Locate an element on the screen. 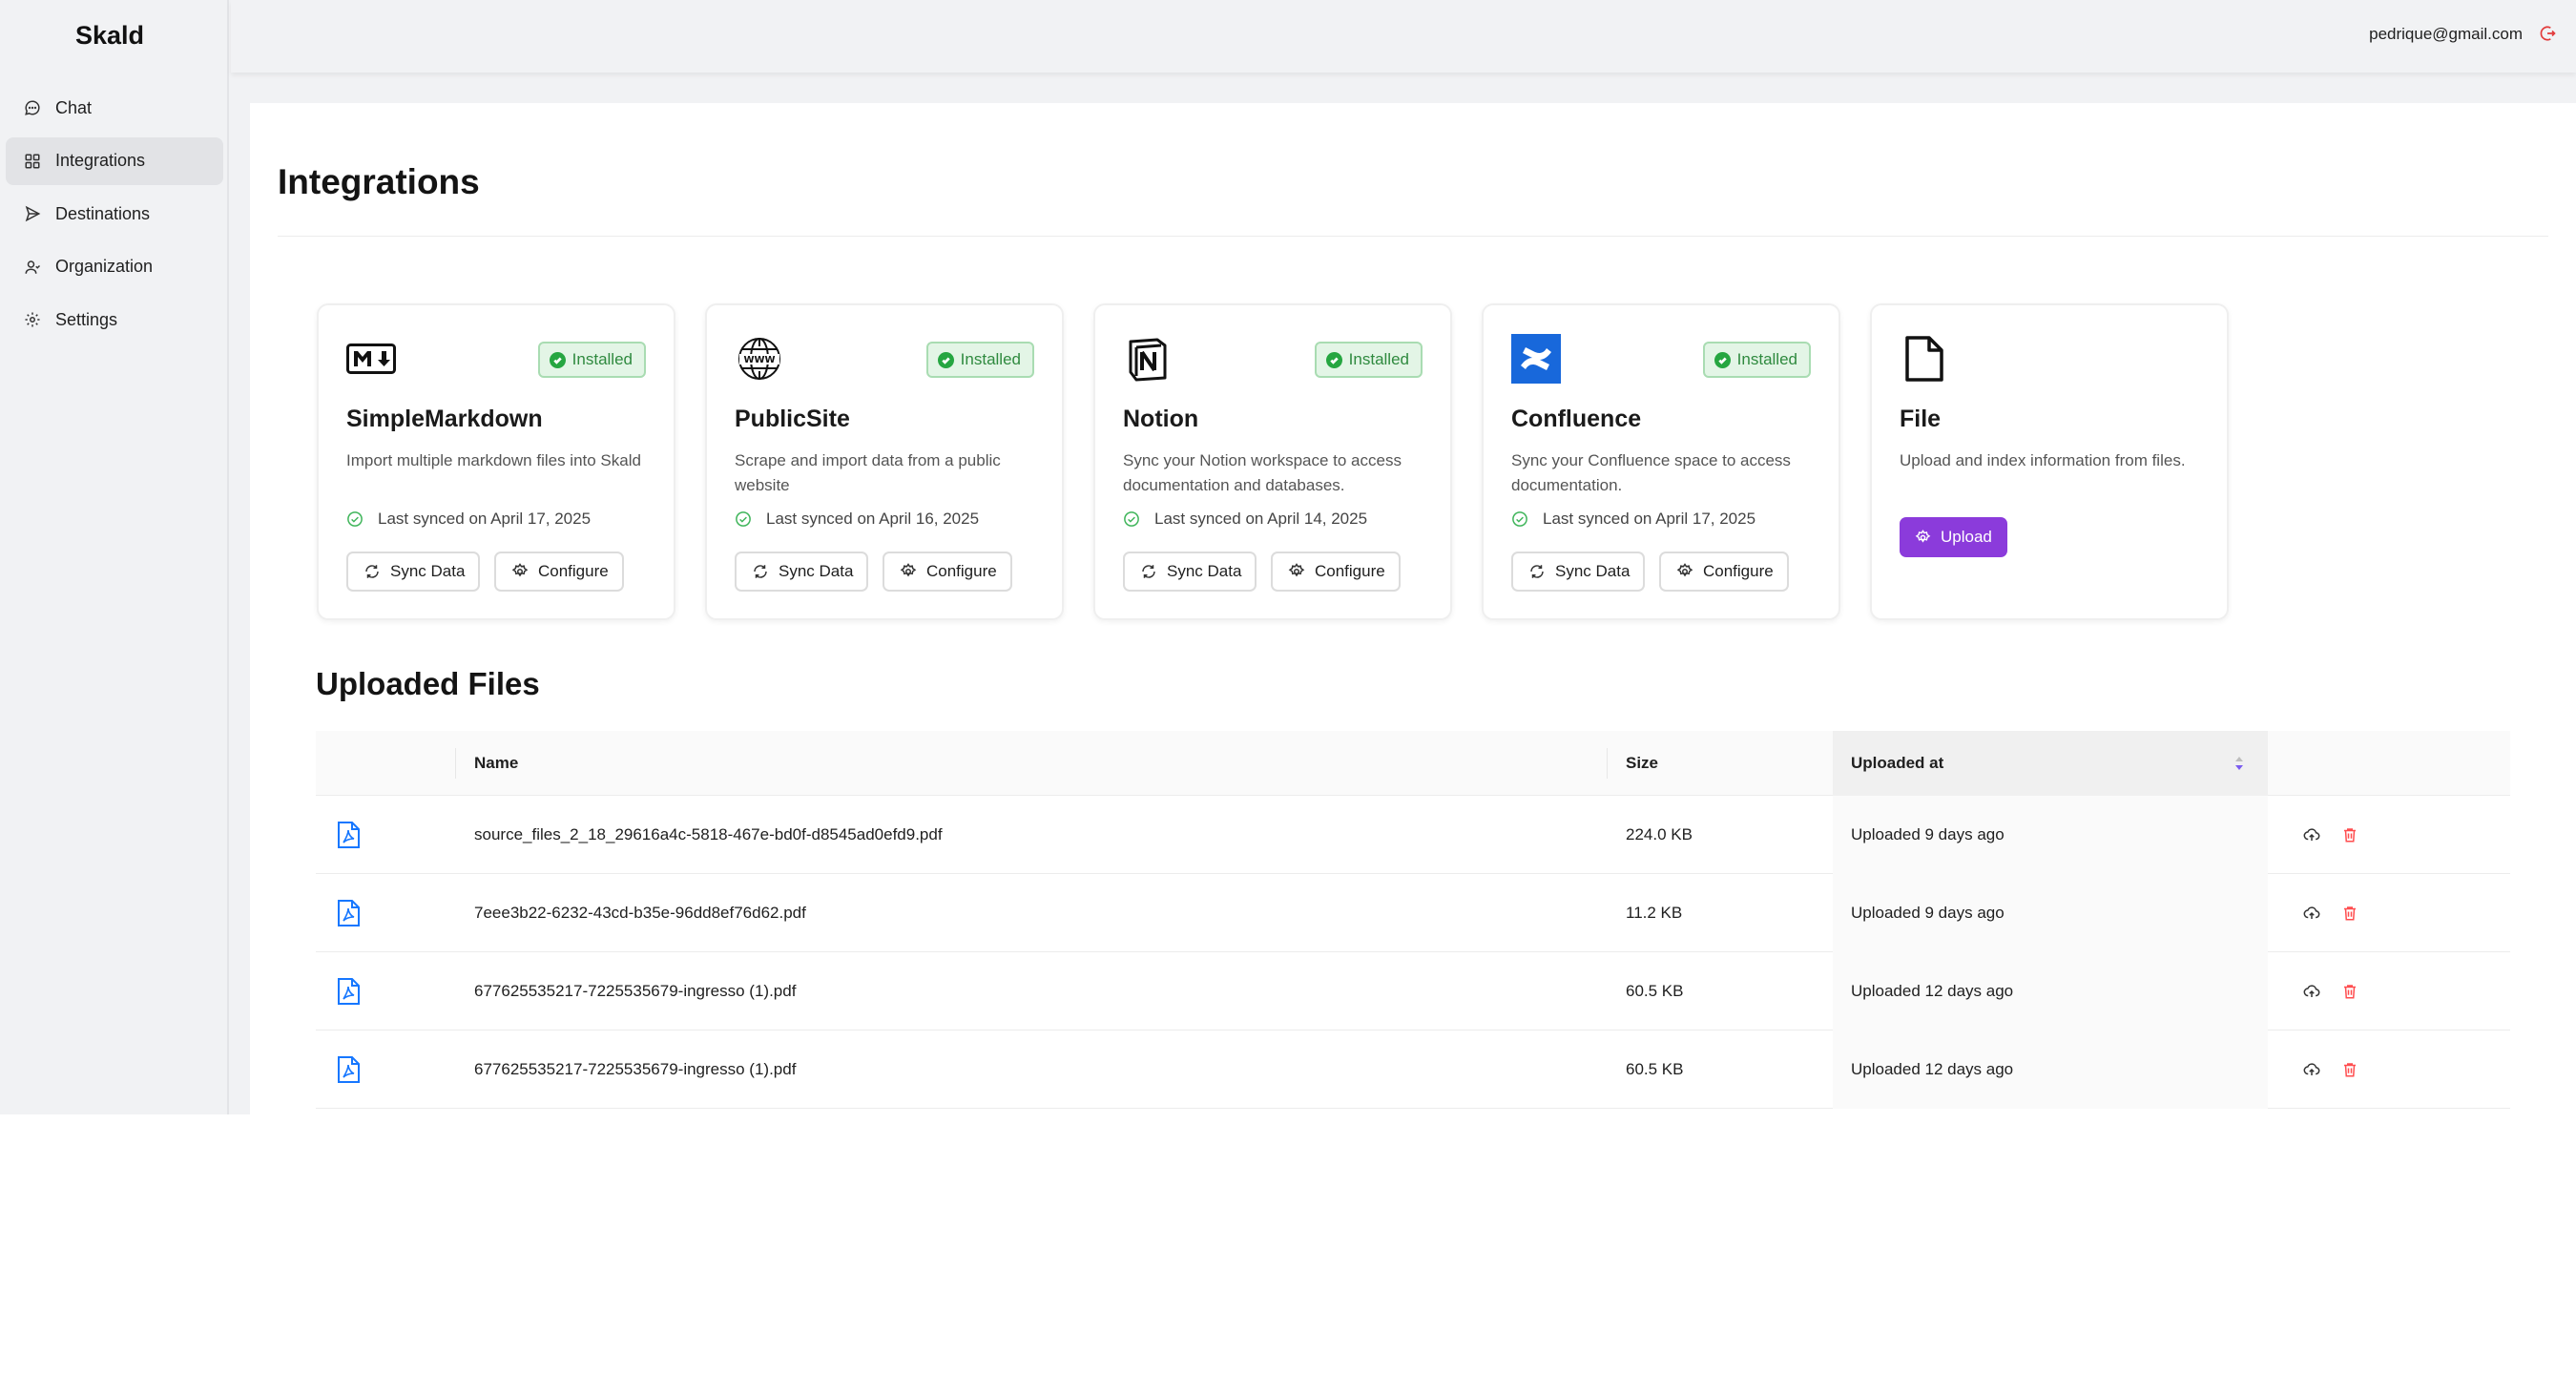 The width and height of the screenshot is (2576, 1374). button-label: Upload is located at coordinates (1966, 537).